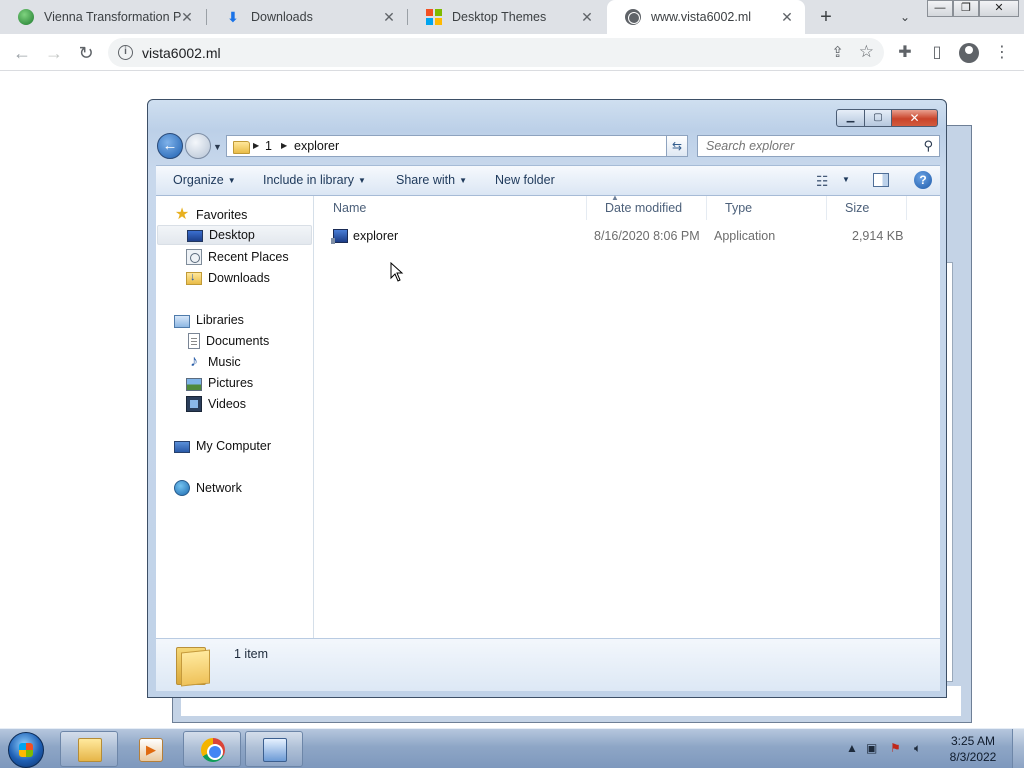 The width and height of the screenshot is (1024, 768). Describe the element at coordinates (647, 208) in the screenshot. I see `column-date-modified: Date modified` at that location.